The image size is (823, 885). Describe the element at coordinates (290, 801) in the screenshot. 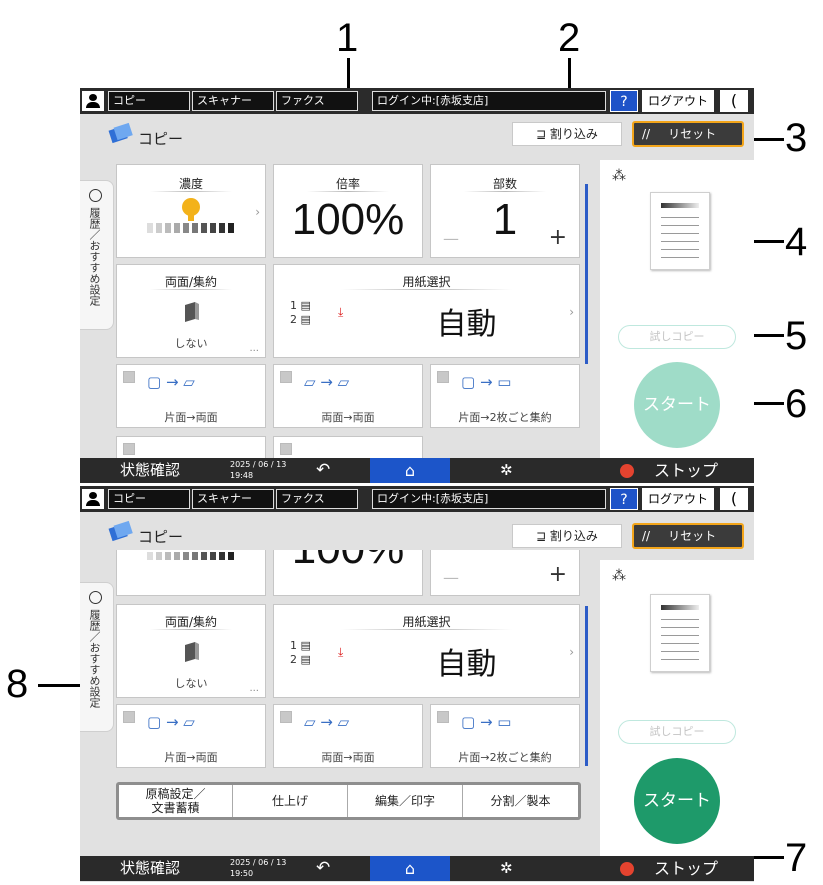

I see `tab-finishing: 仕上げ` at that location.